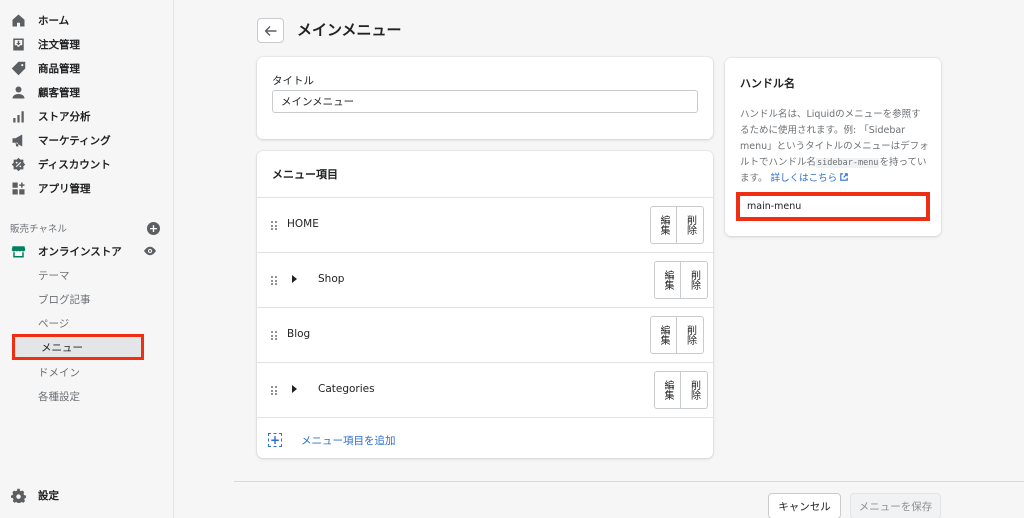 The height and width of the screenshot is (518, 1024). What do you see at coordinates (59, 92) in the screenshot?
I see `sidebar-item-label: 顧客管理` at bounding box center [59, 92].